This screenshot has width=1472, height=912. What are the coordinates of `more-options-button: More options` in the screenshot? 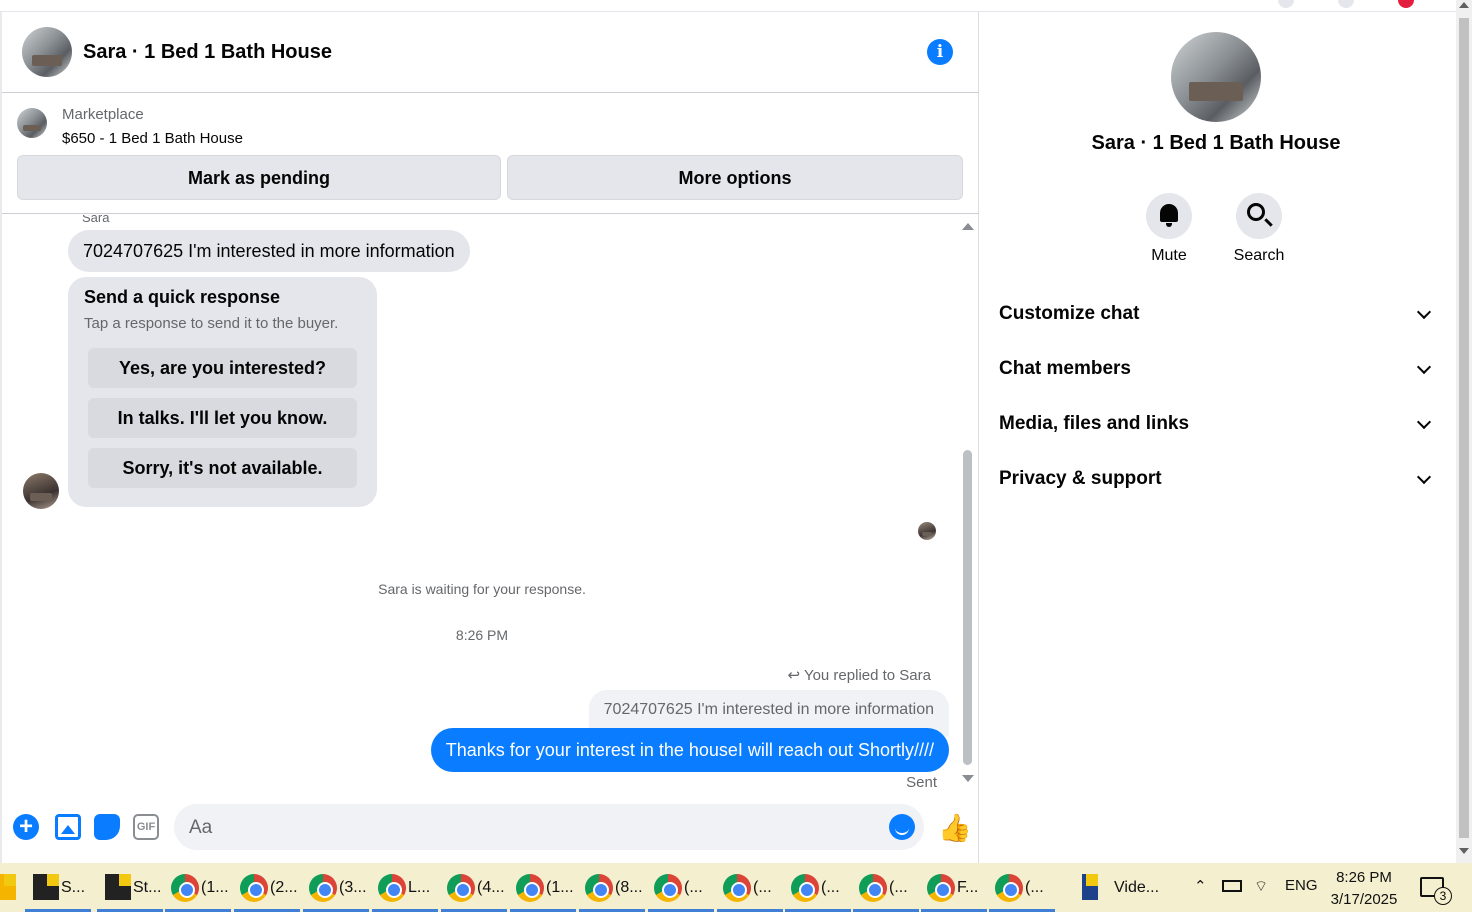 It's located at (735, 177).